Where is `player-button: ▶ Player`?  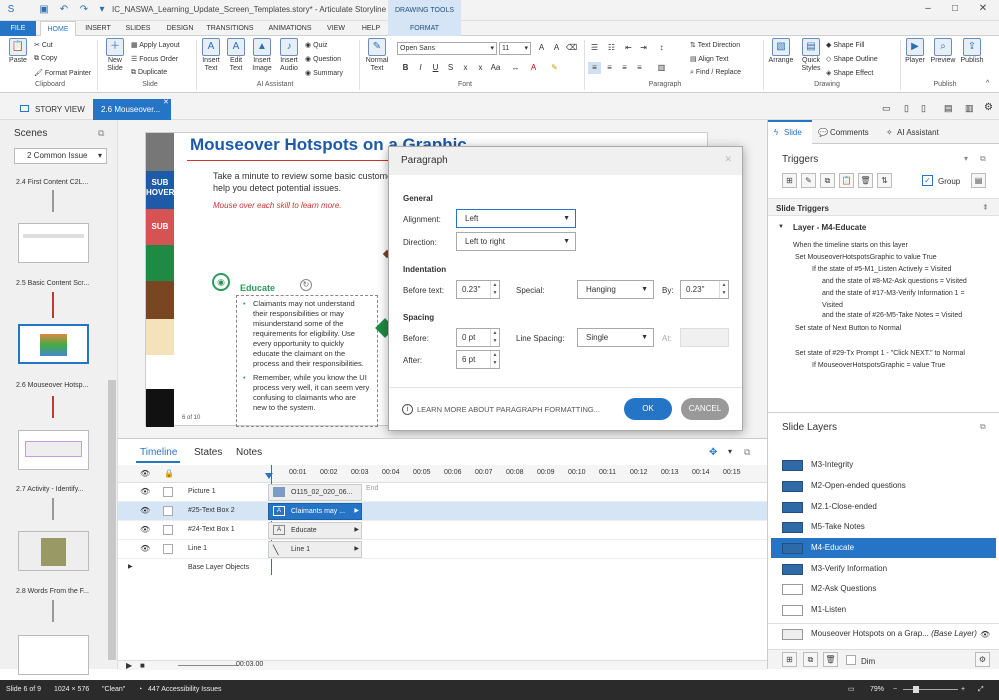
player-button: ▶ Player is located at coordinates (915, 51).